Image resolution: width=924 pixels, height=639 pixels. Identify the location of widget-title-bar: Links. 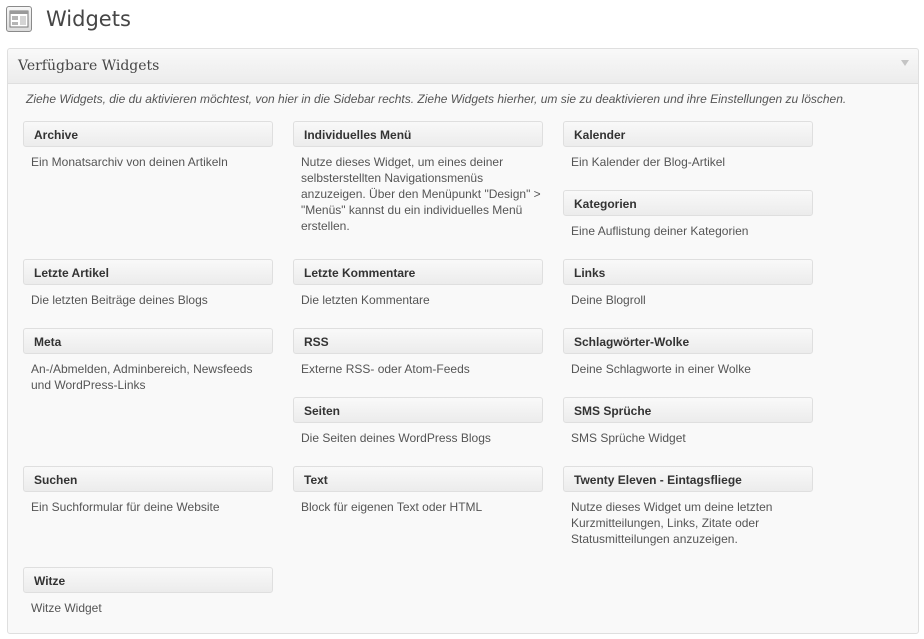
(688, 272).